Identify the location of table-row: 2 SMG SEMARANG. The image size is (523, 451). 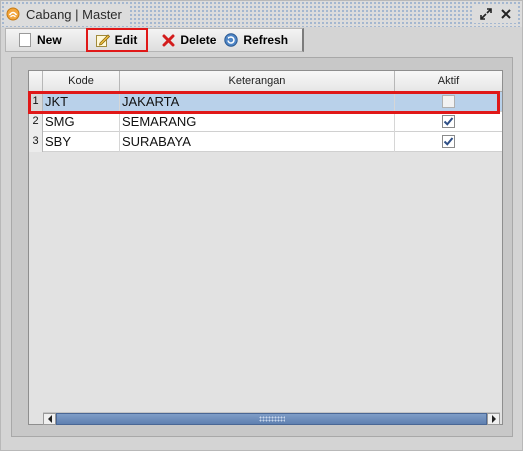
(265, 122).